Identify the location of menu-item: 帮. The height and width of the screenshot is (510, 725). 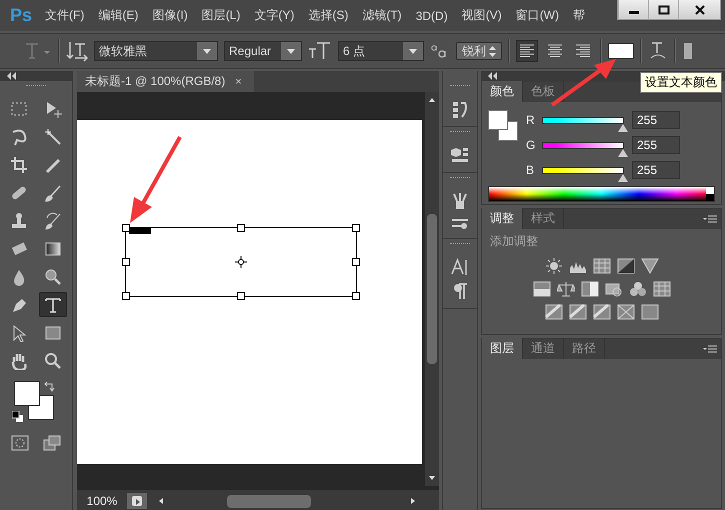
(579, 15).